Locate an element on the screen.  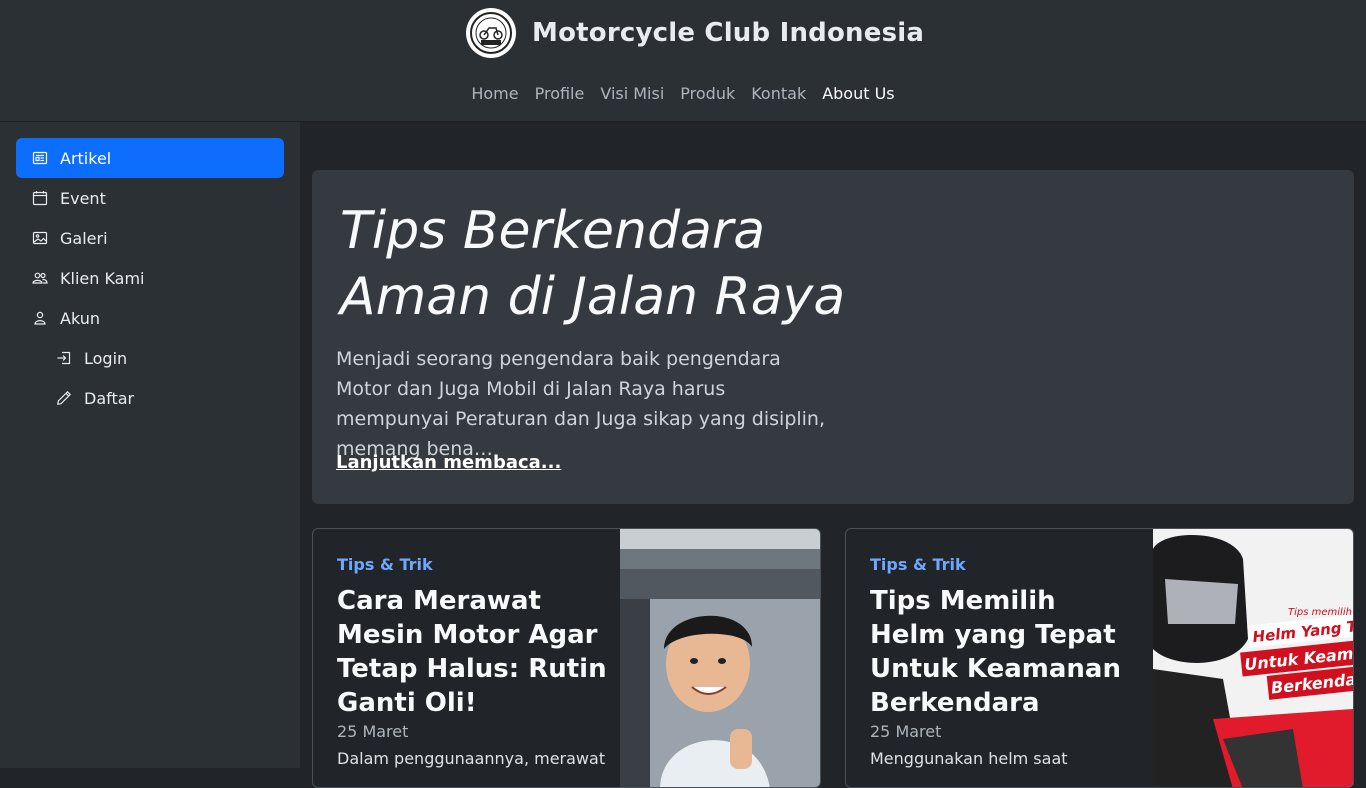
sidebar-item-galeri: Galeri is located at coordinates (150, 238).